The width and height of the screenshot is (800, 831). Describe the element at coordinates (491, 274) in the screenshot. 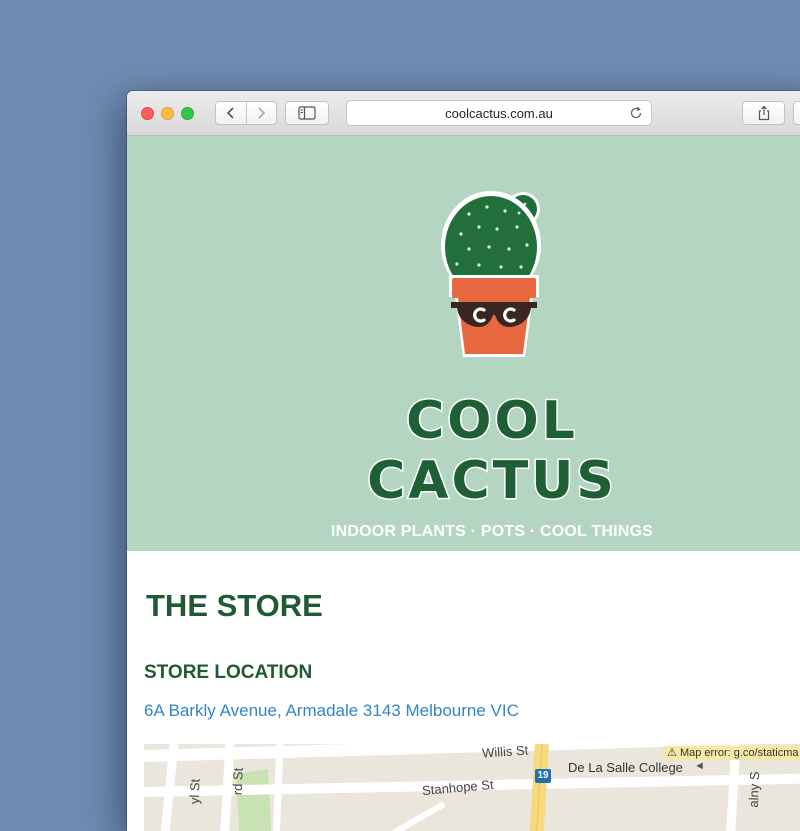

I see `cactus-mascot-logo` at that location.